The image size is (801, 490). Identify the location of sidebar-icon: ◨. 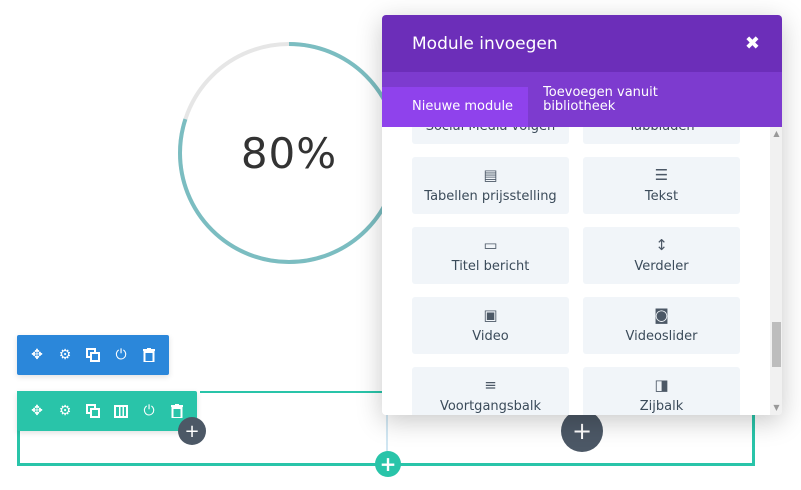
(661, 384).